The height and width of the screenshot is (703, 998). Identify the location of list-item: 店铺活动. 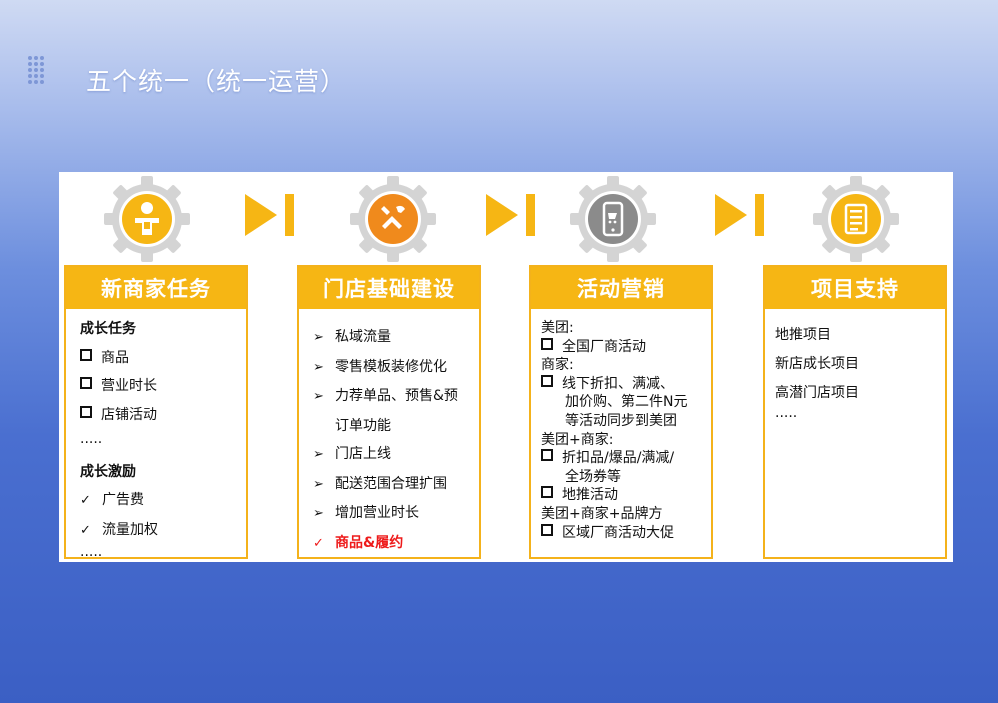
(158, 415).